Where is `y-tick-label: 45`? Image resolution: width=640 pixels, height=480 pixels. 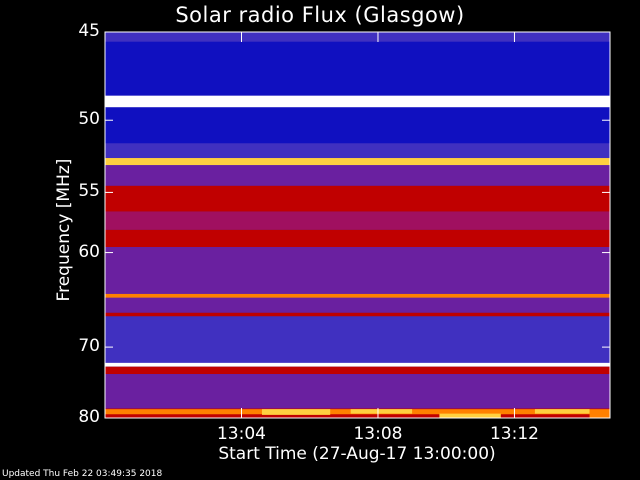
y-tick-label: 45 is located at coordinates (89, 31).